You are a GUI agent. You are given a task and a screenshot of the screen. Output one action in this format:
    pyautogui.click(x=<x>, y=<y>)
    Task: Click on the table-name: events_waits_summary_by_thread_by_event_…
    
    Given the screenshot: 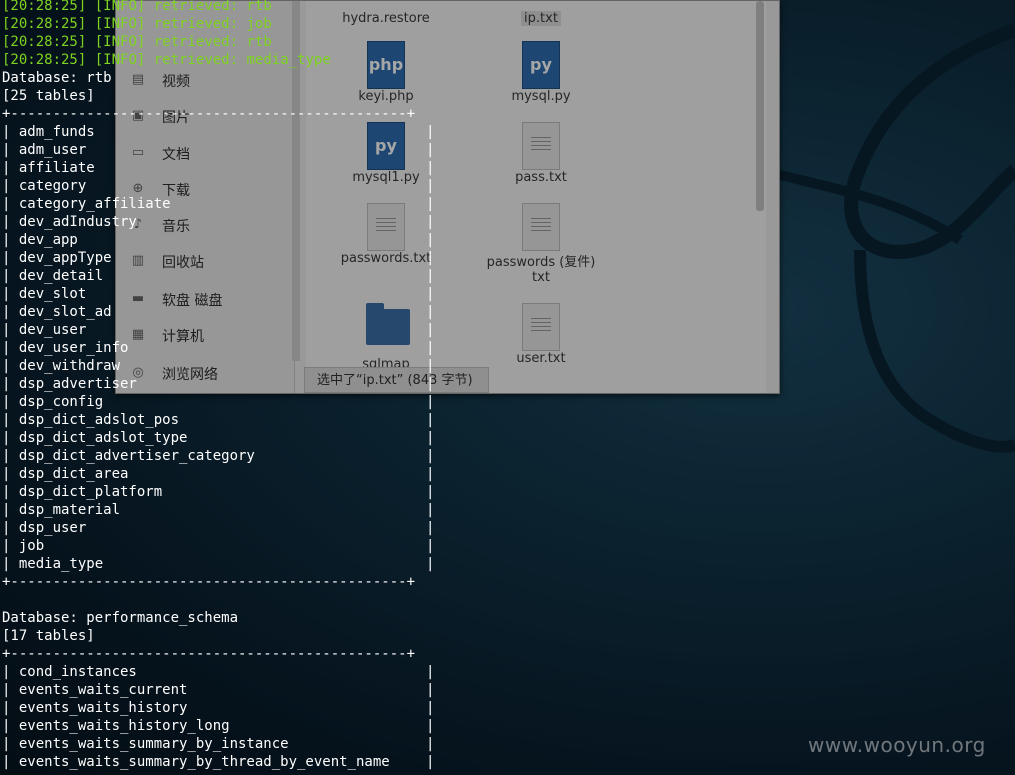 What is the action you would take?
    pyautogui.click(x=204, y=762)
    